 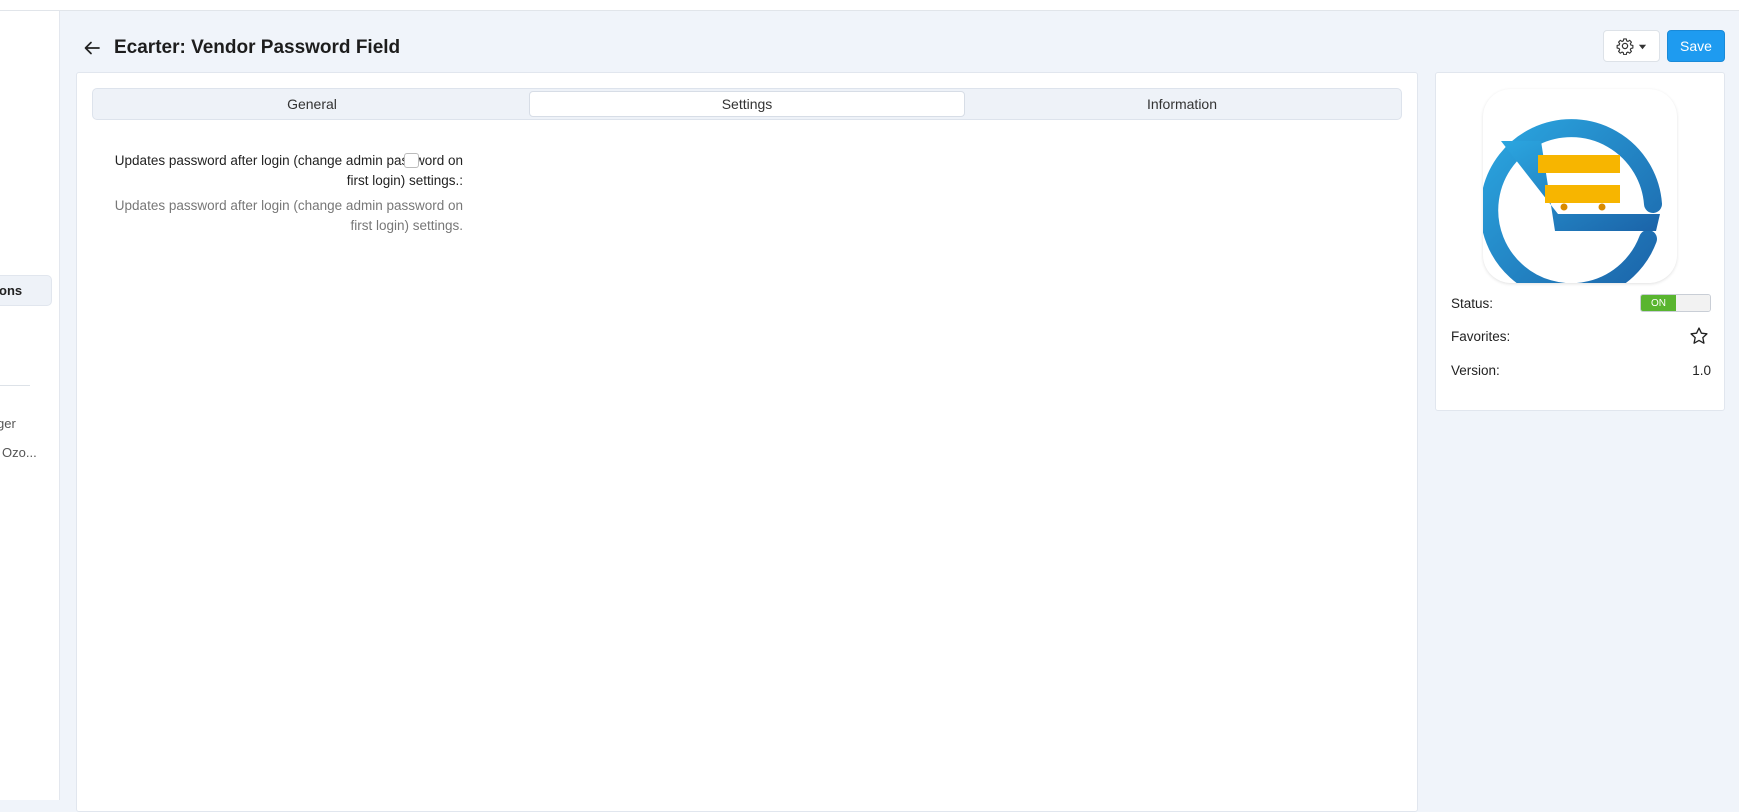 I want to click on status-label: Status:, so click(x=1472, y=303).